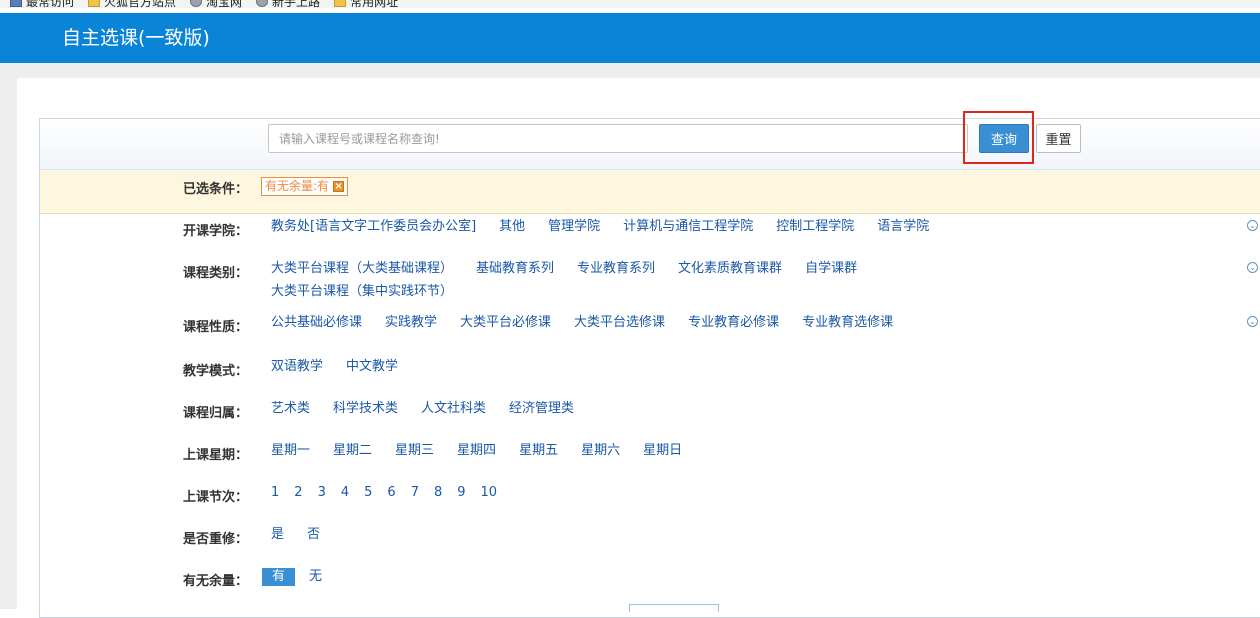 This screenshot has width=1260, height=618. I want to click on bookmark-item: 火狐官方站点, so click(132, 5).